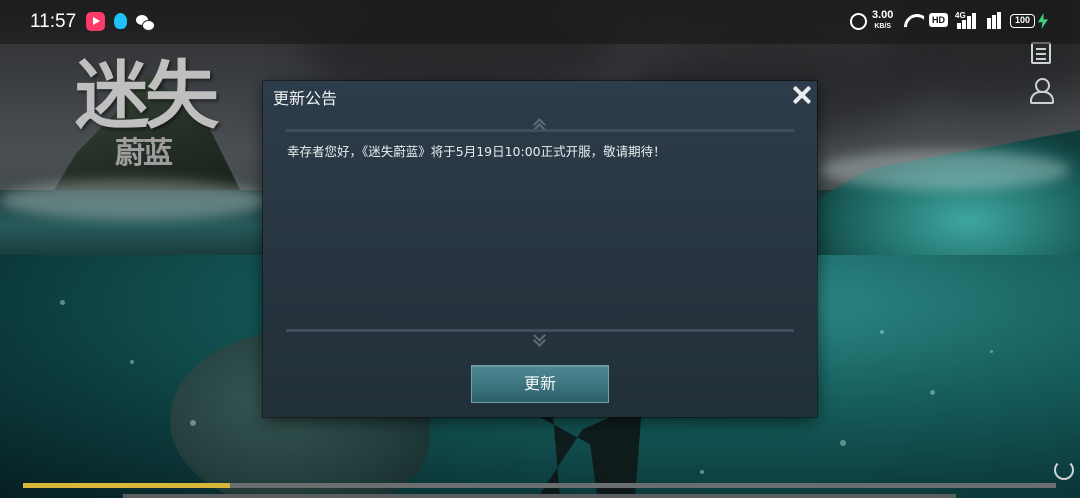 The width and height of the screenshot is (1080, 498). What do you see at coordinates (960, 15) in the screenshot?
I see `network-type: 4G` at bounding box center [960, 15].